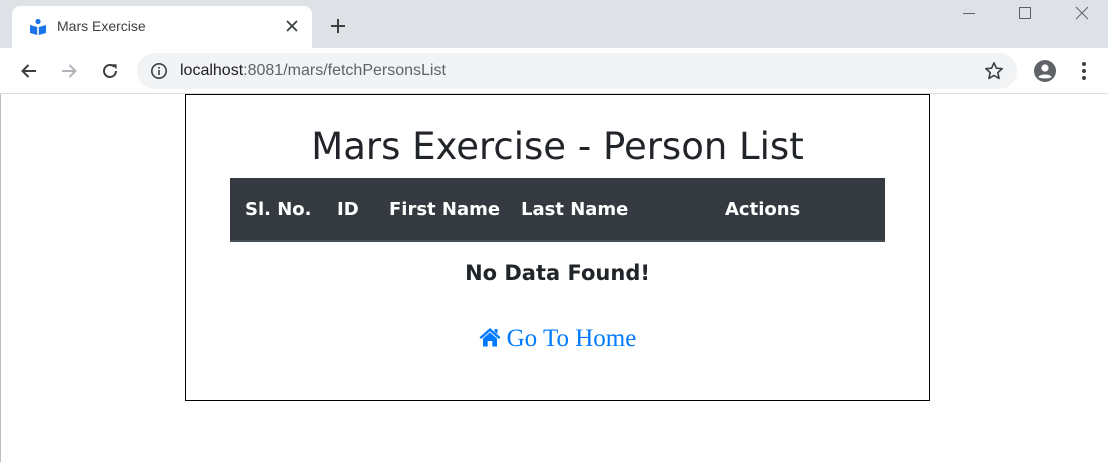 The image size is (1108, 462). I want to click on close-tab-icon, so click(292, 26).